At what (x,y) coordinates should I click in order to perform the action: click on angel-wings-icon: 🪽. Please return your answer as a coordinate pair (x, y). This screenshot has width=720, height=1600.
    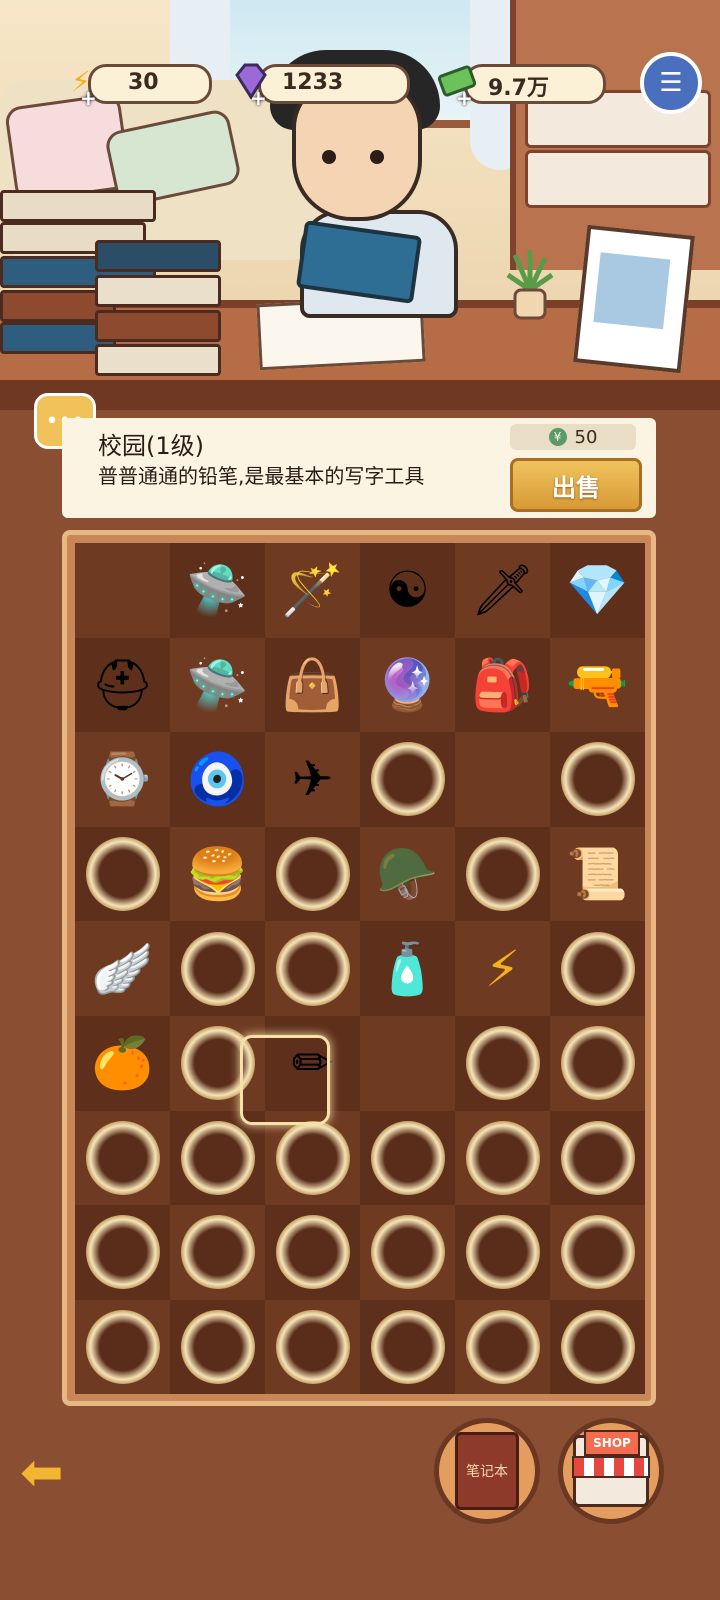
    Looking at the image, I should click on (122, 969).